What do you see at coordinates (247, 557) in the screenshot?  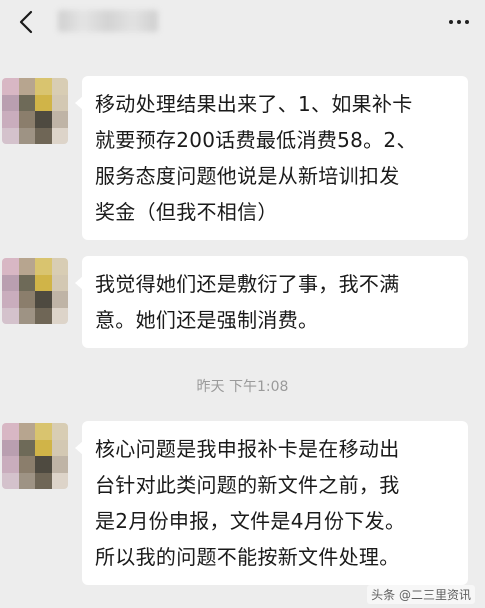 I see `message-text: 所以我的问题不能按新文件处理。` at bounding box center [247, 557].